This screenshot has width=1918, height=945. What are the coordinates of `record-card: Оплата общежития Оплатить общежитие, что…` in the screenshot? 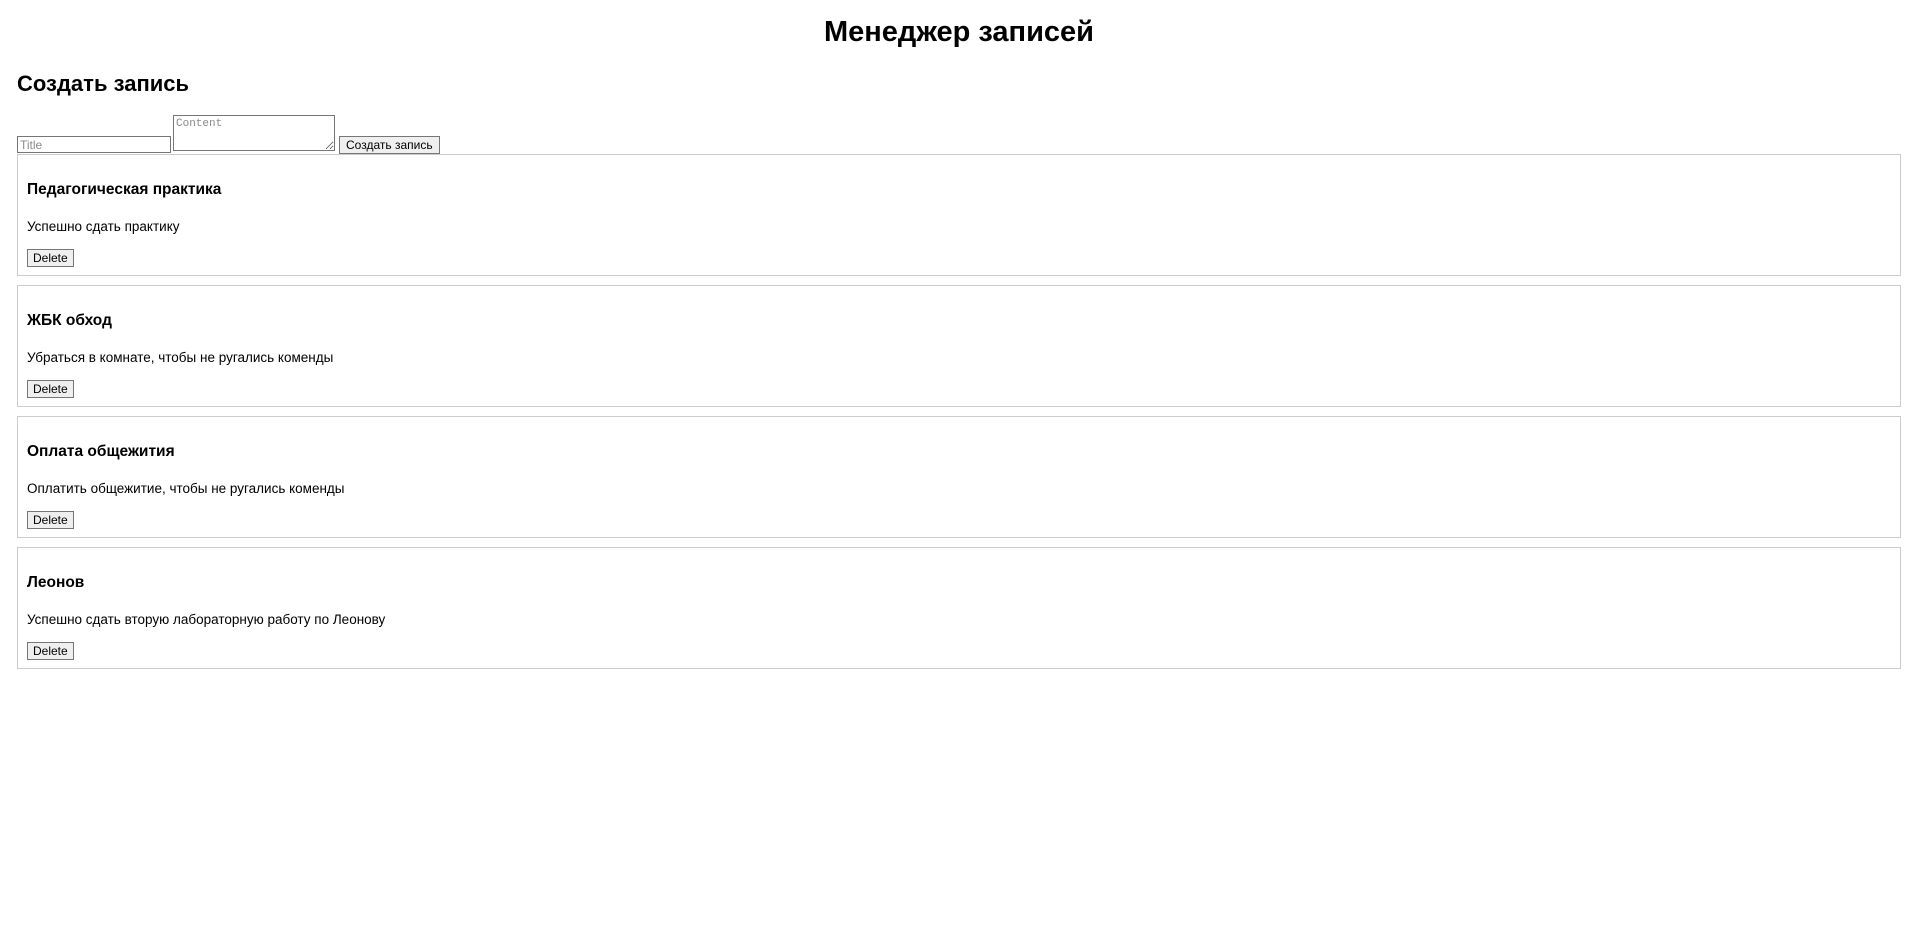 It's located at (959, 477).